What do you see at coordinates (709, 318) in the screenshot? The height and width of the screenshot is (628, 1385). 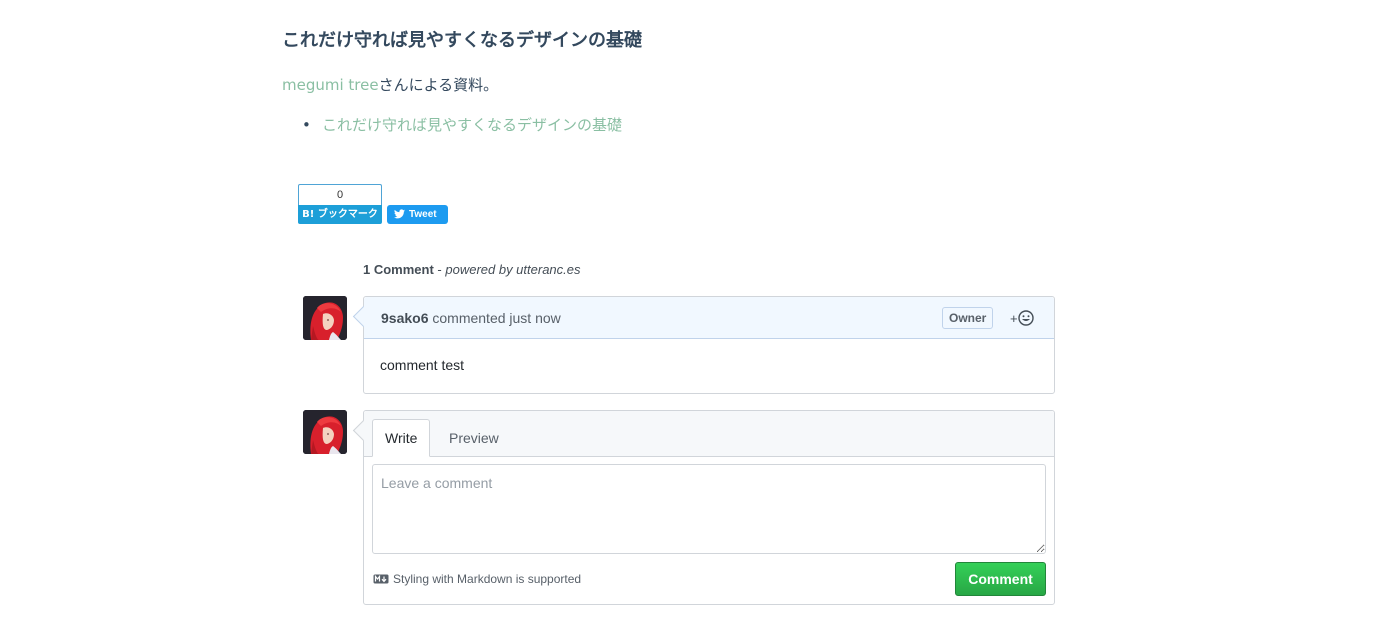 I see `comment-header: 9sako6 commented just now Owner +` at bounding box center [709, 318].